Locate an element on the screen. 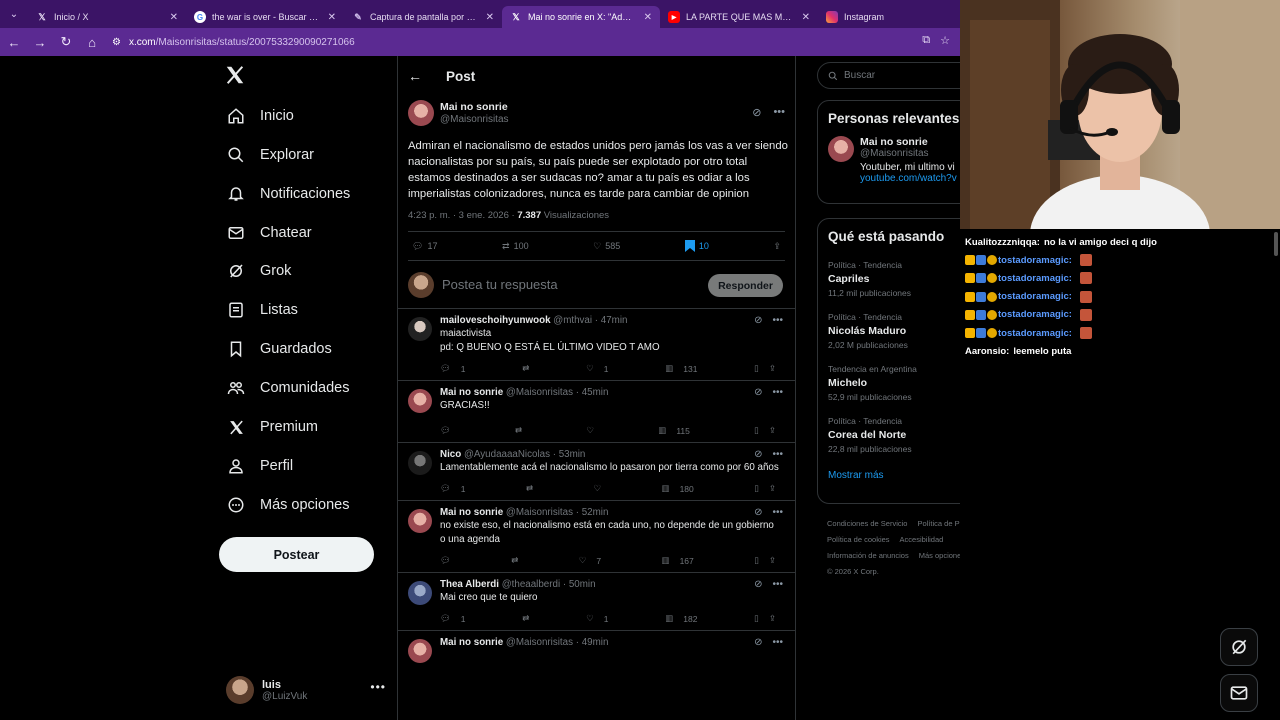  tab-google-search: G the war is over - Buscar con Google ✕ is located at coordinates (265, 17).